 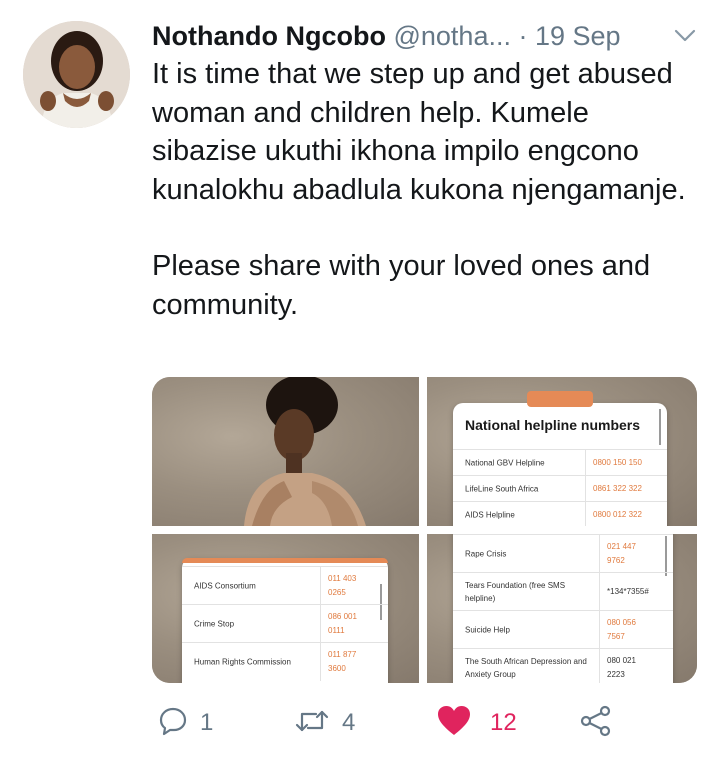 I want to click on helpline-number: 0800 150 150, so click(x=617, y=462).